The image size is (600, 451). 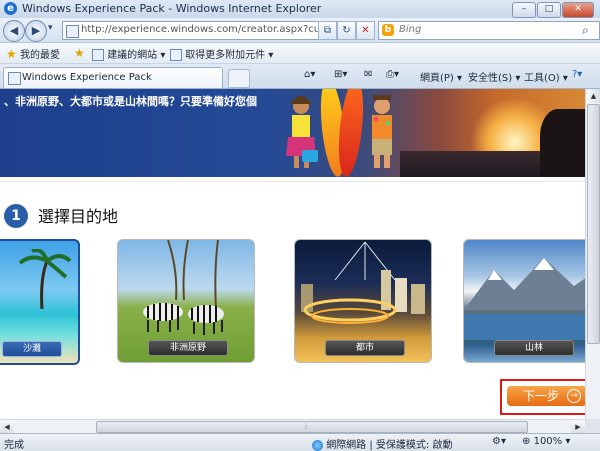 I want to click on mountain-icon, so click(x=524, y=299).